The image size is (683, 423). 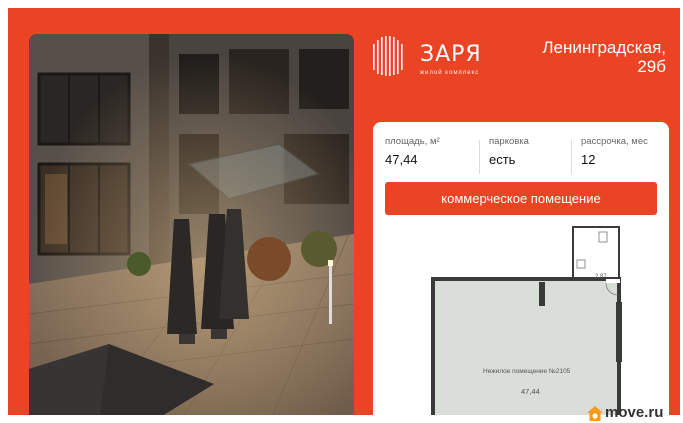 What do you see at coordinates (521, 198) in the screenshot?
I see `property-type-button: коммерческое помещение` at bounding box center [521, 198].